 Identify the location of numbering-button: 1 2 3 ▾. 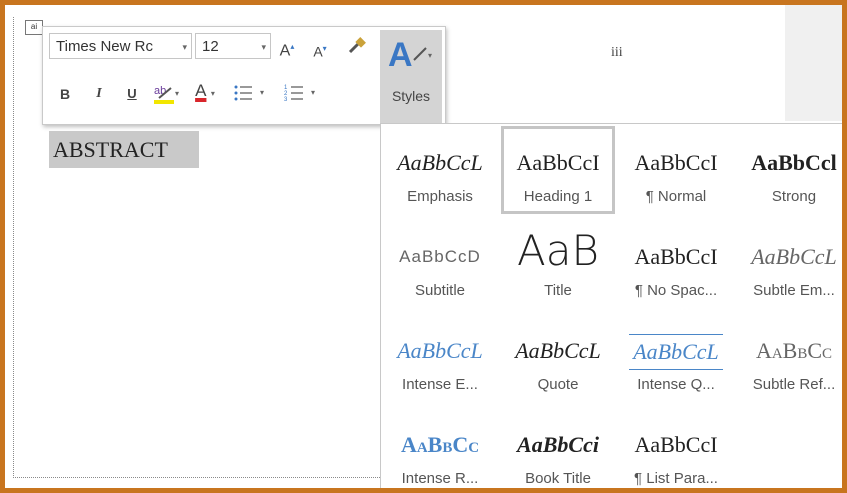
(303, 96).